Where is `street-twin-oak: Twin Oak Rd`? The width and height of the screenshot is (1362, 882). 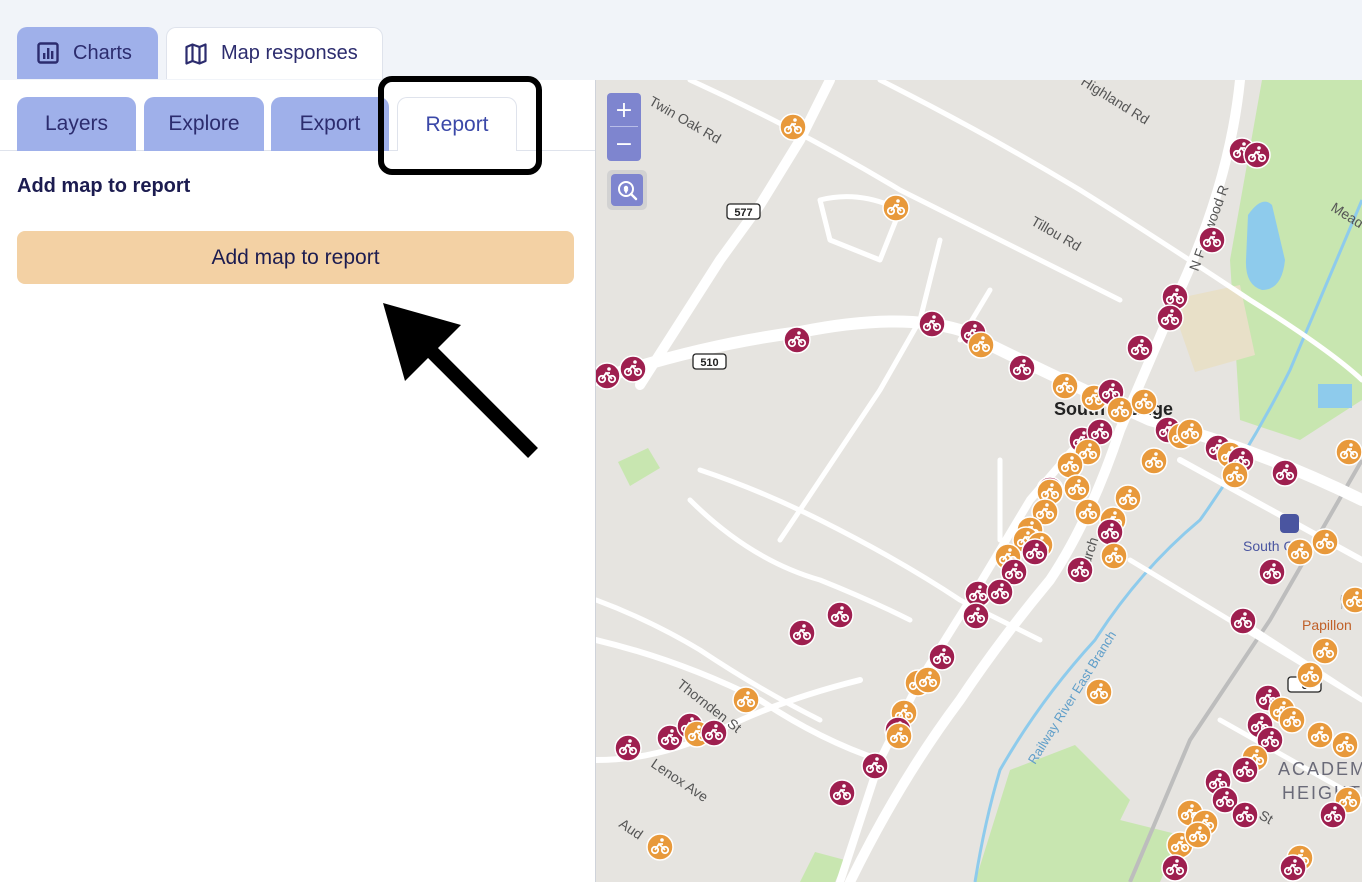 street-twin-oak: Twin Oak Rd is located at coordinates (685, 120).